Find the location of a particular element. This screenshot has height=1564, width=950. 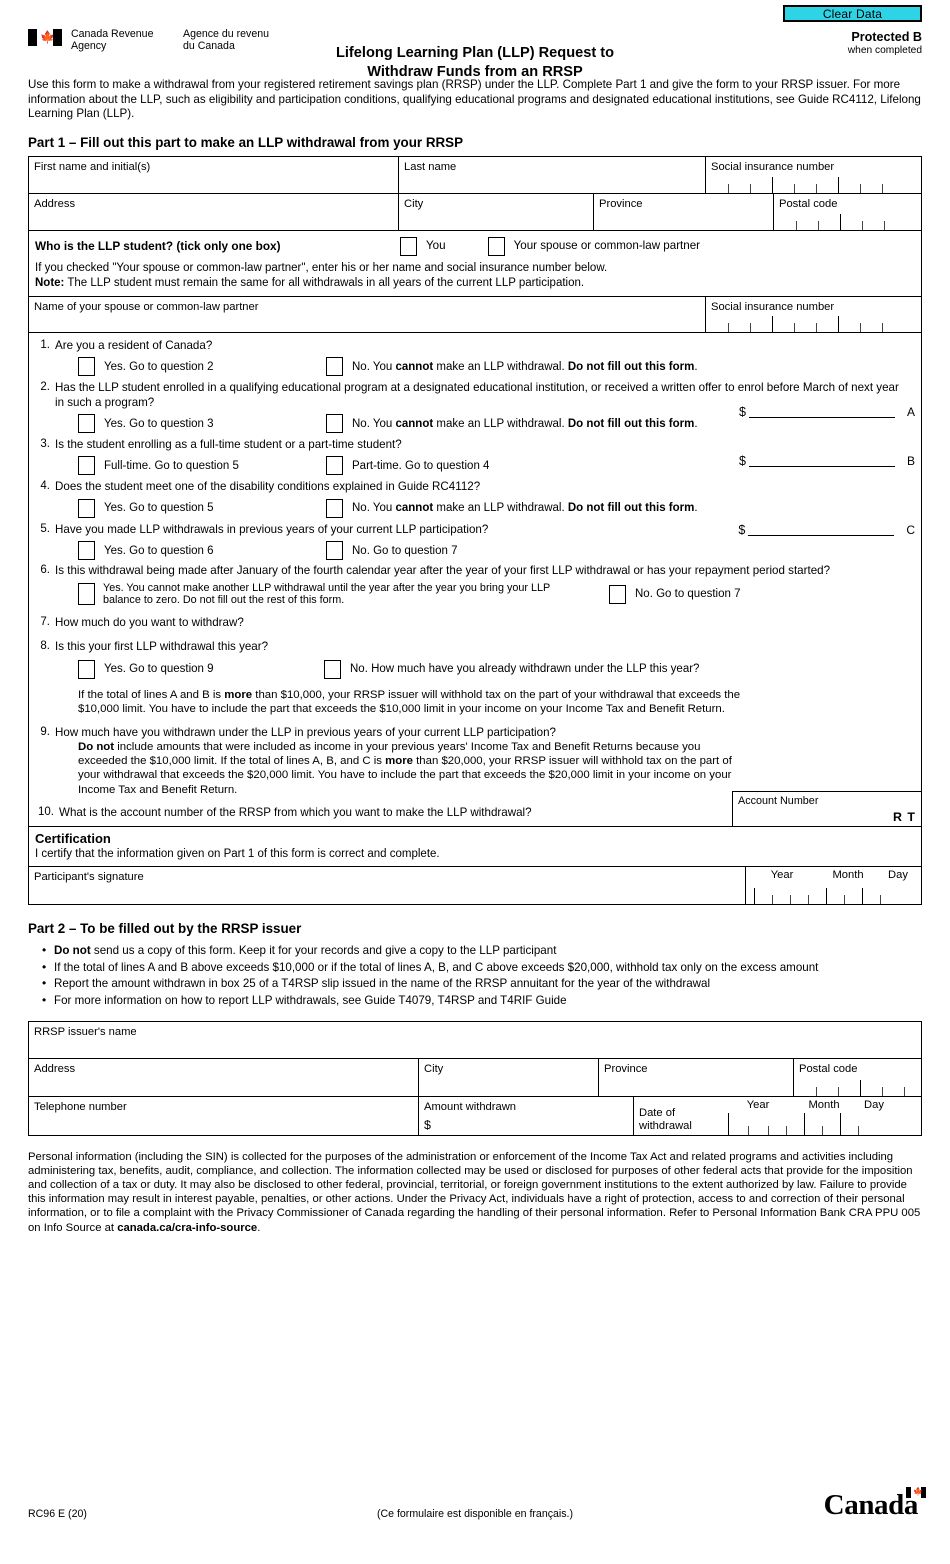

amount-line-a: $ A is located at coordinates (827, 411).